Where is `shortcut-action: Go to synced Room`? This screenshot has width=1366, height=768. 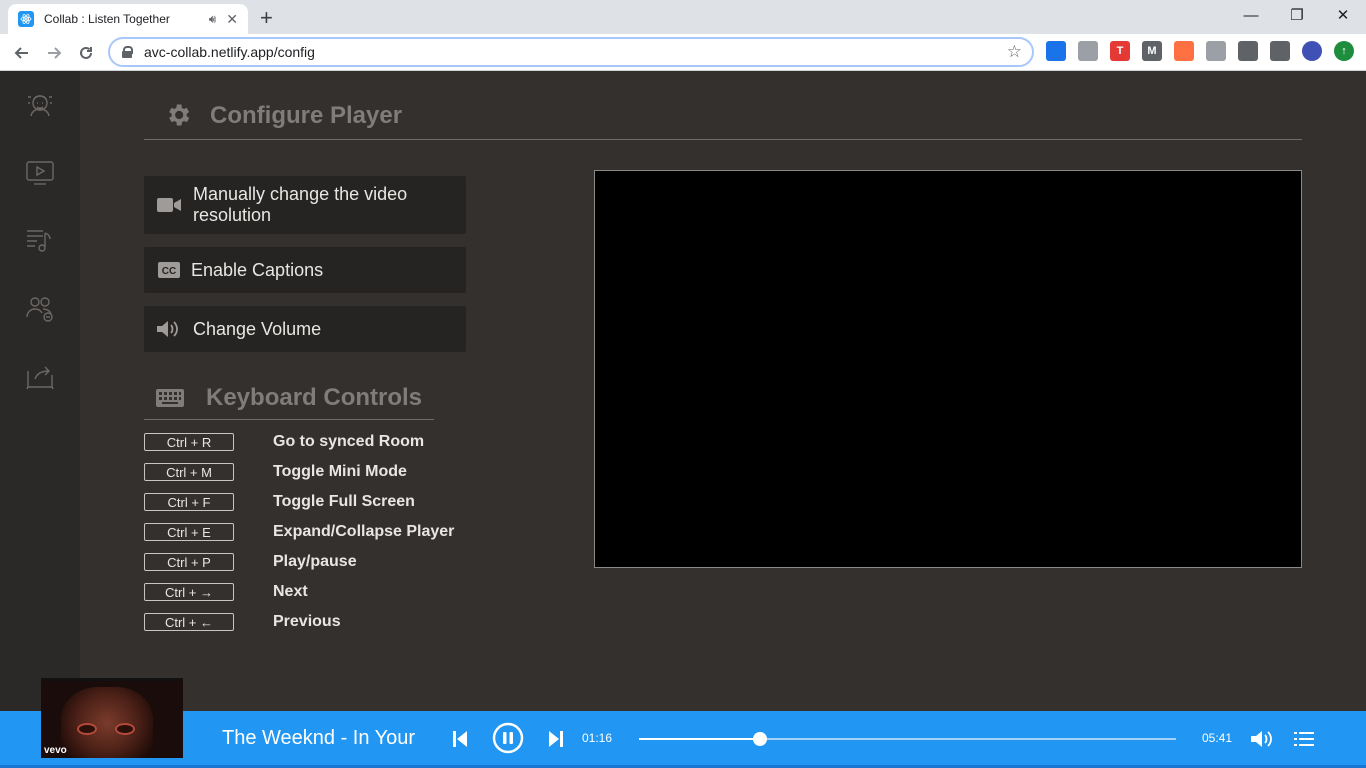
shortcut-action: Go to synced Room is located at coordinates (349, 441).